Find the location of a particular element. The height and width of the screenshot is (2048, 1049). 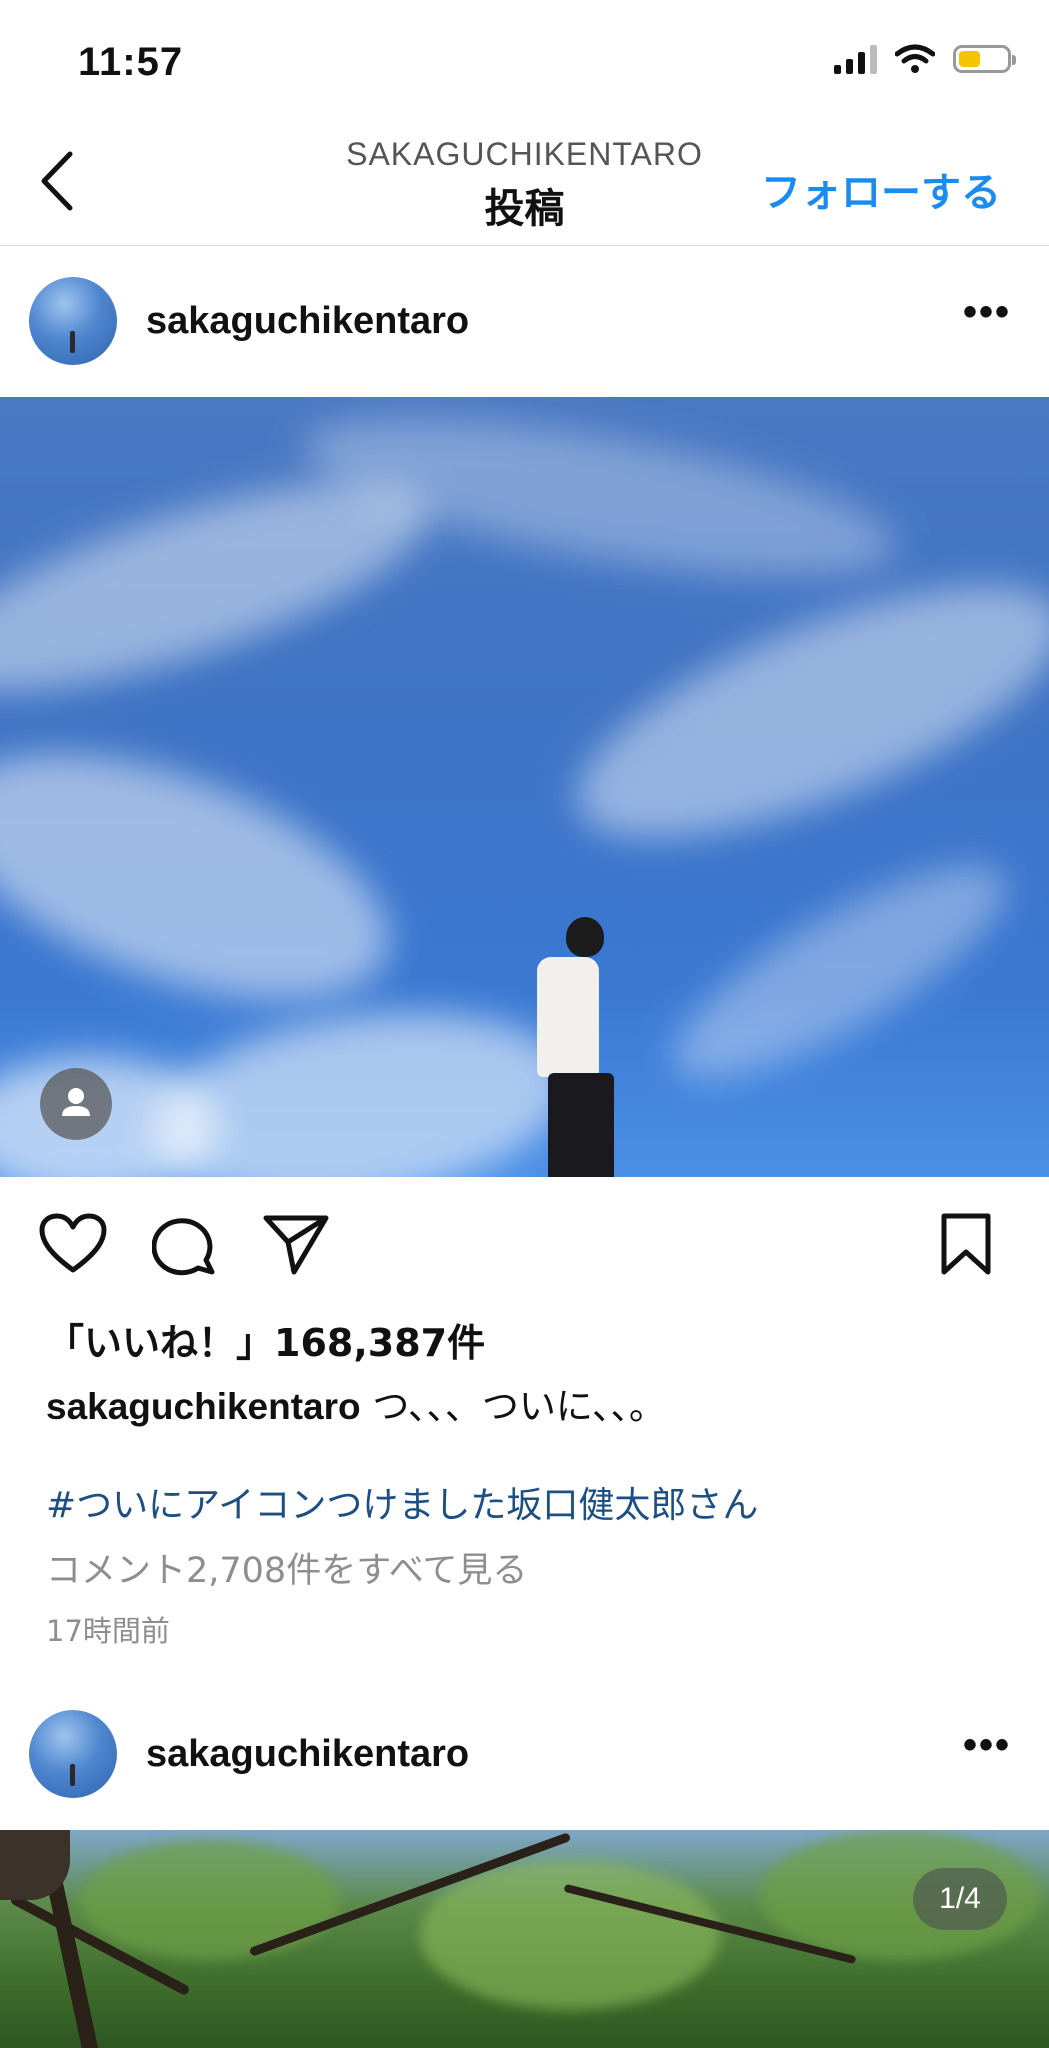

person-icon is located at coordinates (76, 1102).